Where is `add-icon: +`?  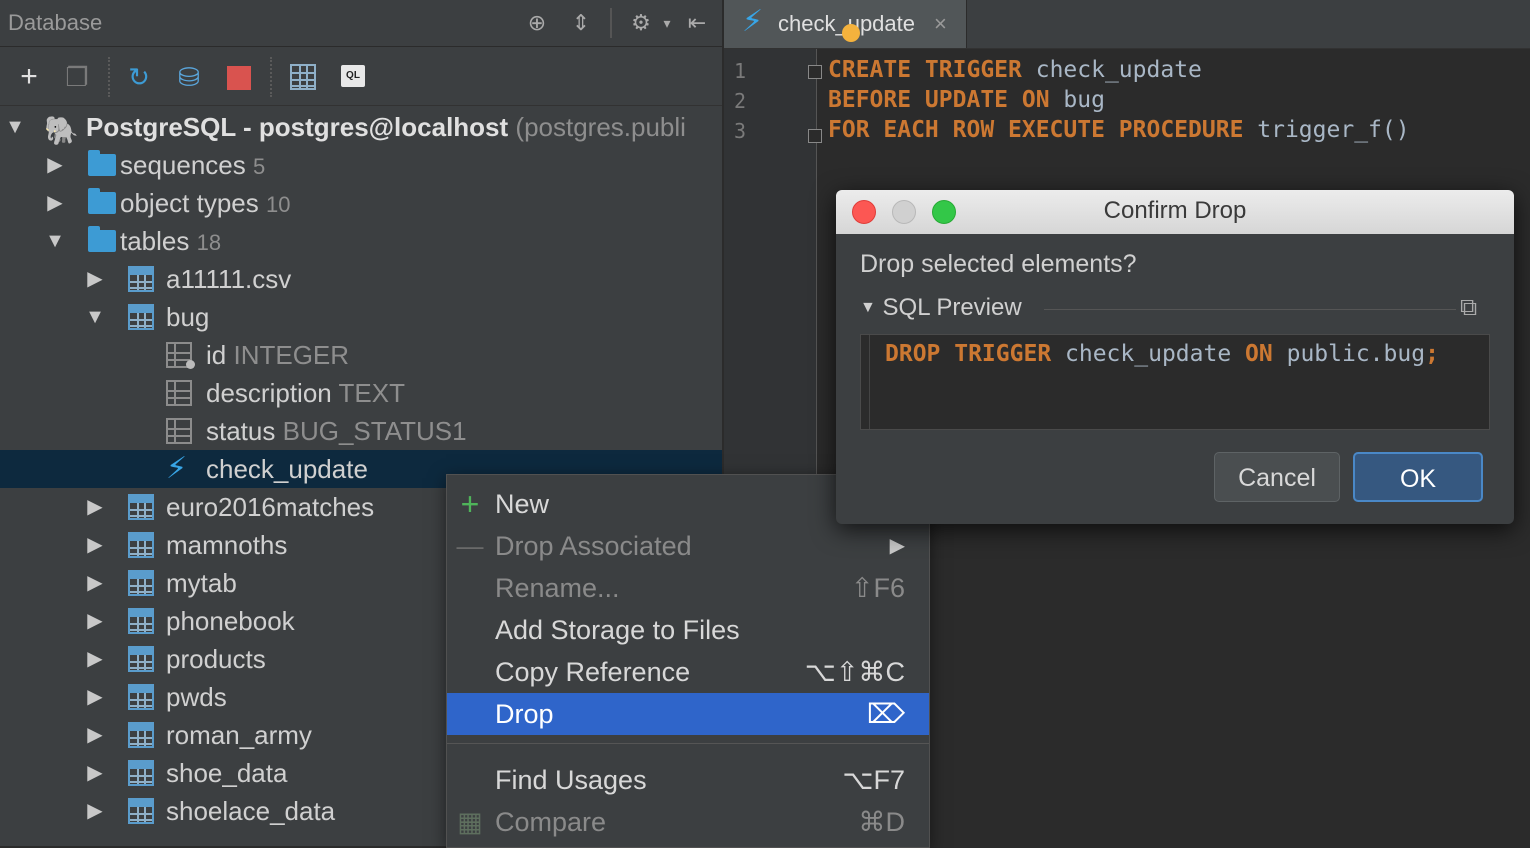 add-icon: + is located at coordinates (29, 77).